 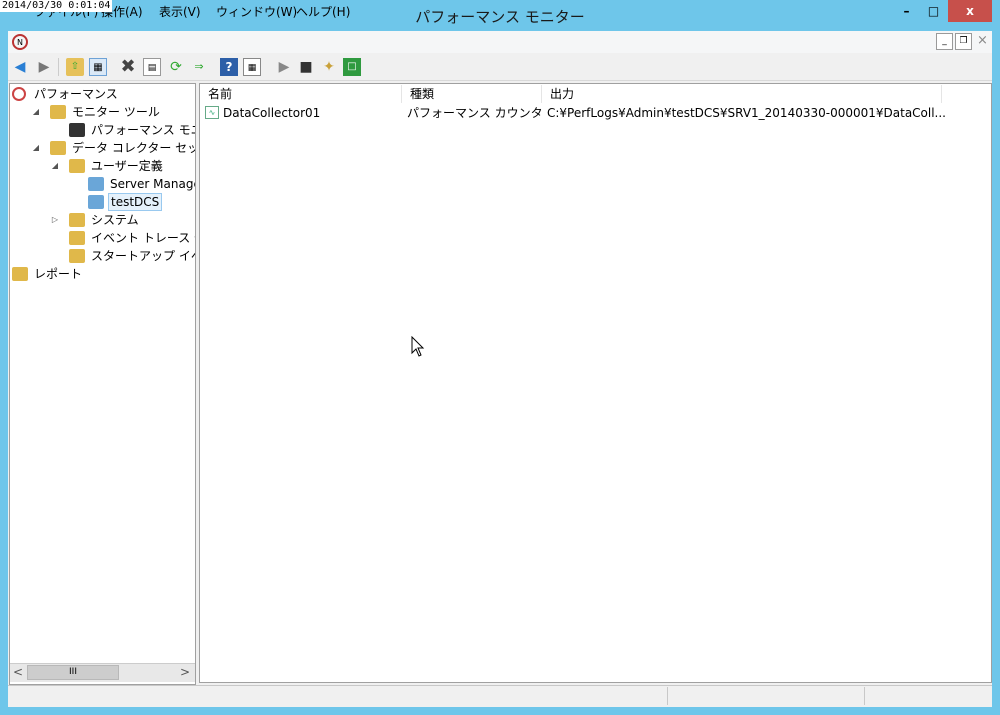 I want to click on tree-node-label: データ コレクター セット, so click(x=133, y=148).